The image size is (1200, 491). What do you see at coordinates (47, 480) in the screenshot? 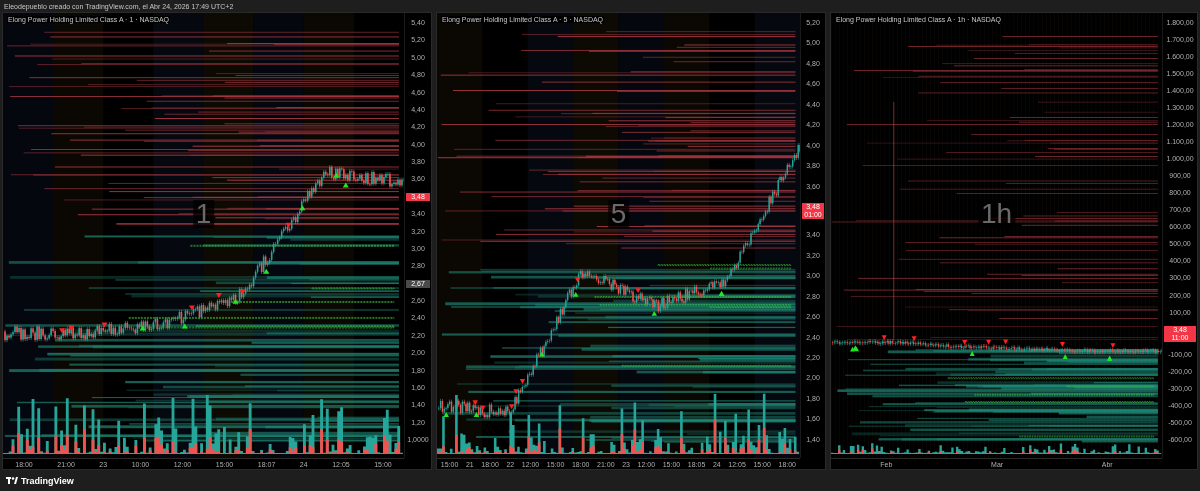
I see `brand-name: TradingView` at bounding box center [47, 480].